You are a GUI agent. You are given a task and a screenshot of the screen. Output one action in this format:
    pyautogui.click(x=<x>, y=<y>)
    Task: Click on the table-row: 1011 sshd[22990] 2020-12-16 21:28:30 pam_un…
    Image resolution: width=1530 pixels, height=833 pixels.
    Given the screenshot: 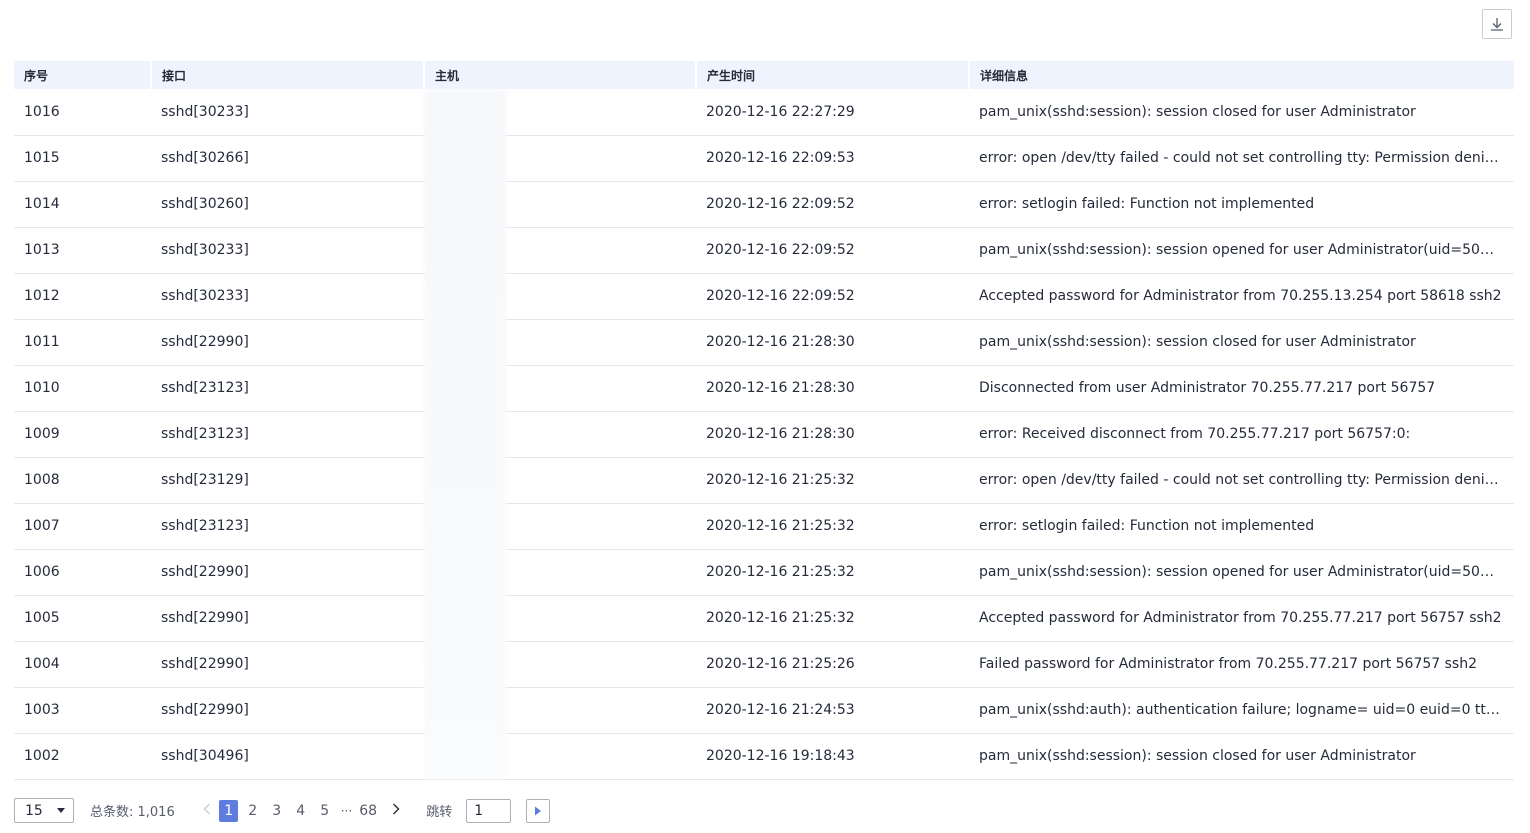 What is the action you would take?
    pyautogui.click(x=764, y=342)
    